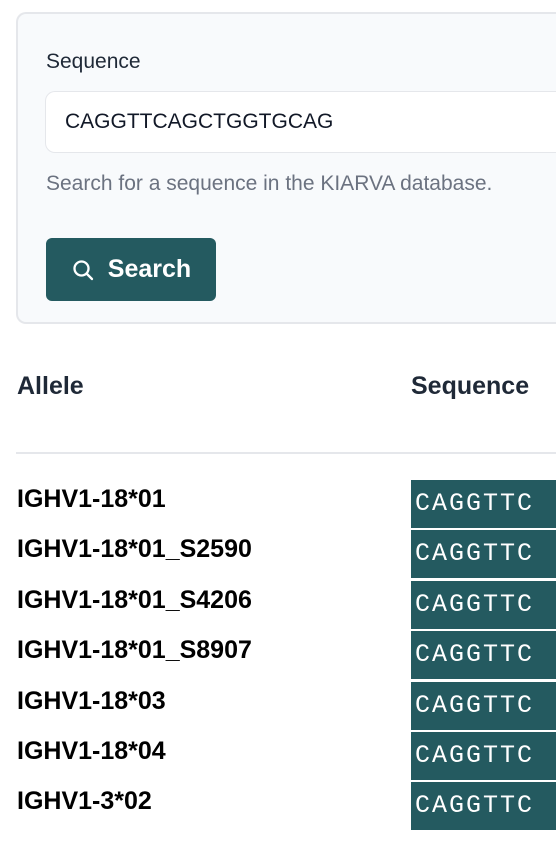 The image size is (556, 868). Describe the element at coordinates (91, 499) in the screenshot. I see `allele-name: IGHV1-18*01` at that location.